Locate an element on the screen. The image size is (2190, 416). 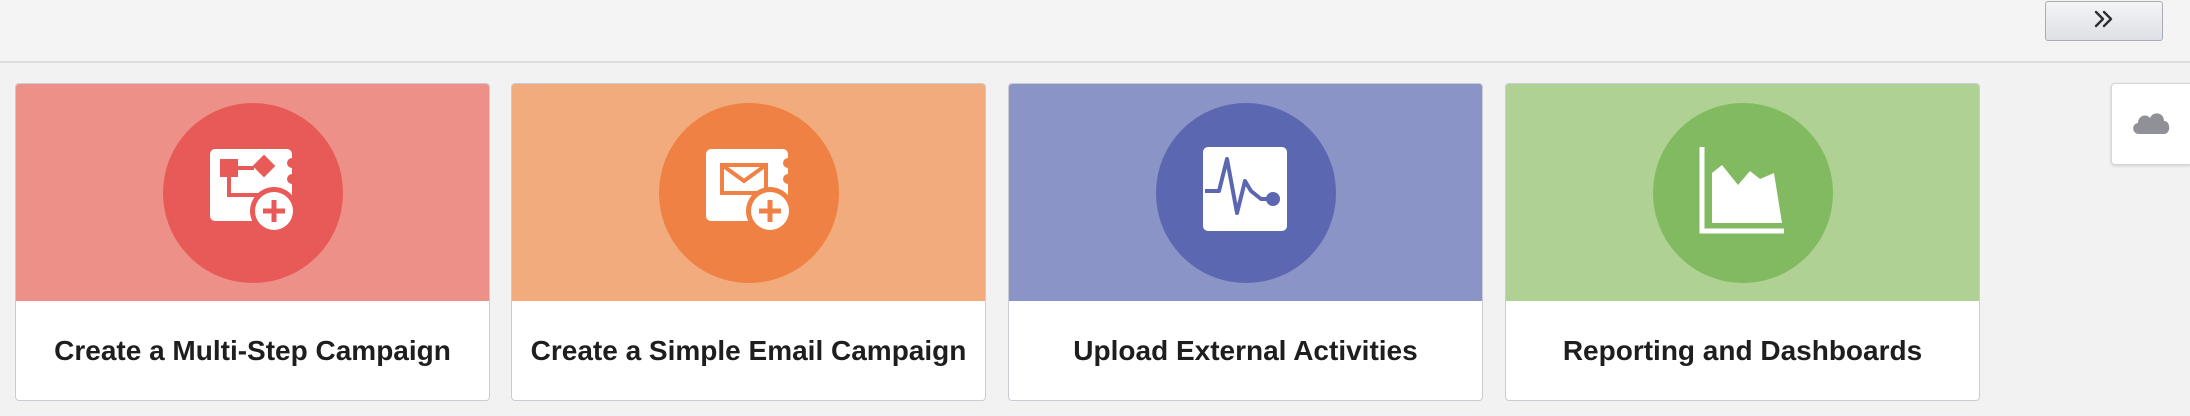
card-label: Create a Simple Email Campaign is located at coordinates (748, 350).